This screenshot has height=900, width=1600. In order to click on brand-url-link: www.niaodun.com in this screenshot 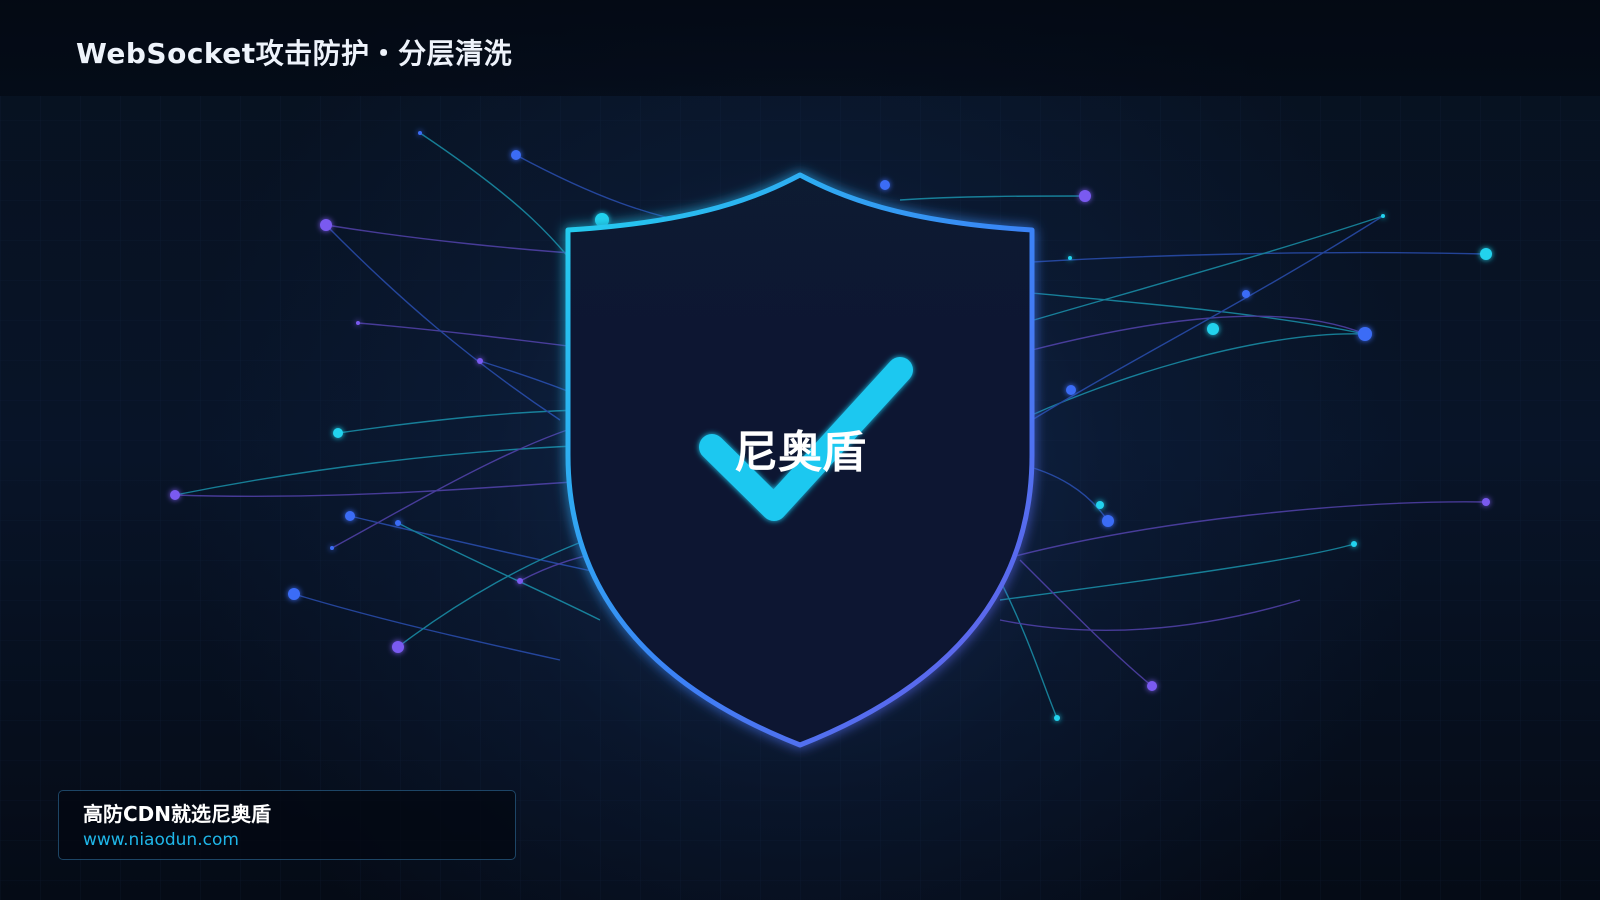, I will do `click(287, 840)`.